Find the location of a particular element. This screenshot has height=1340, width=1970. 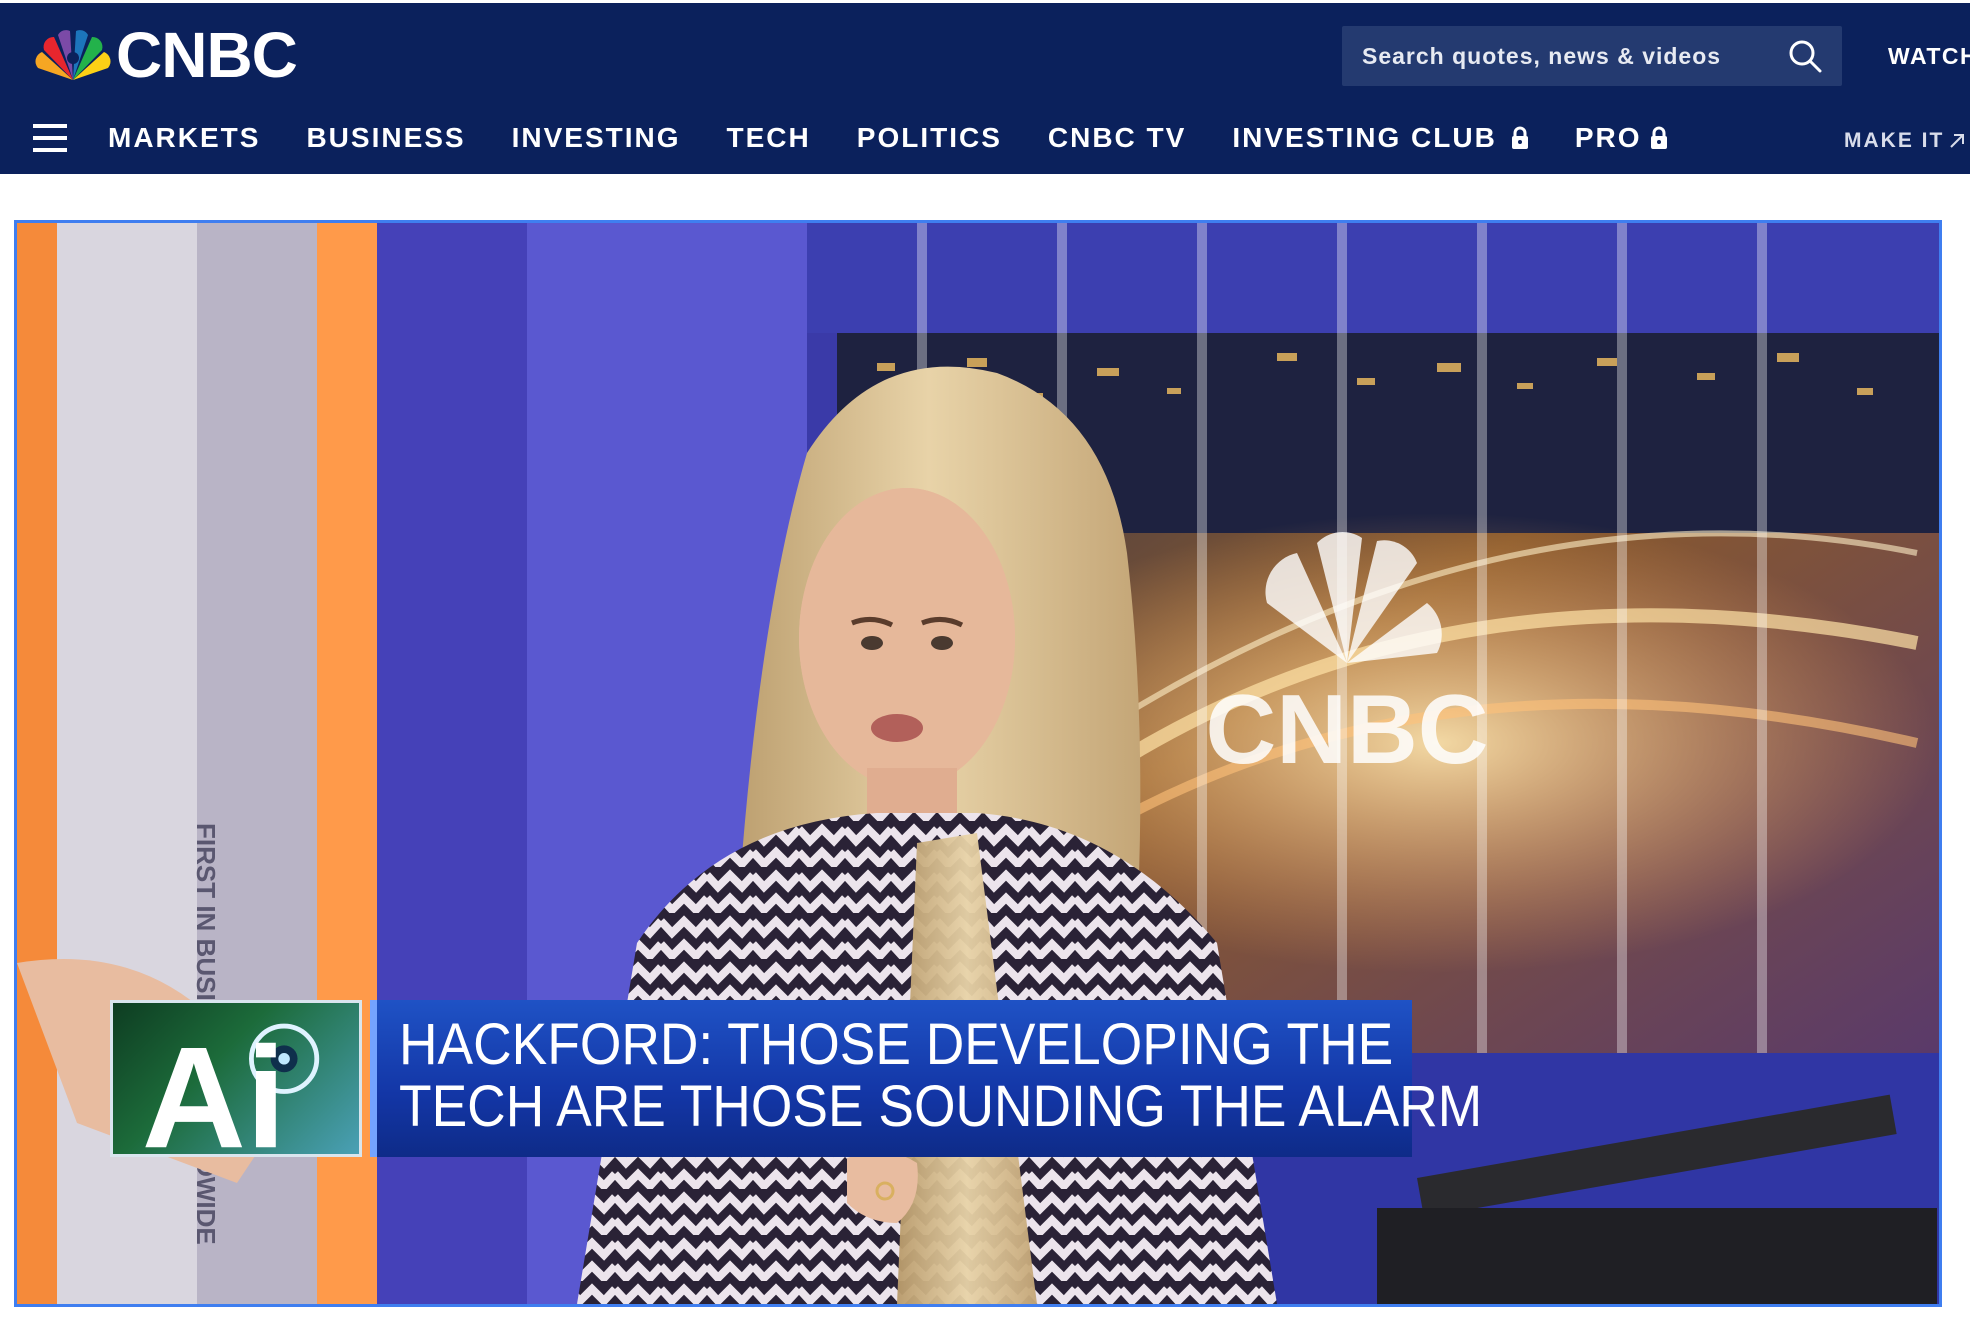

nav-item-investing: INVESTING is located at coordinates (596, 138).